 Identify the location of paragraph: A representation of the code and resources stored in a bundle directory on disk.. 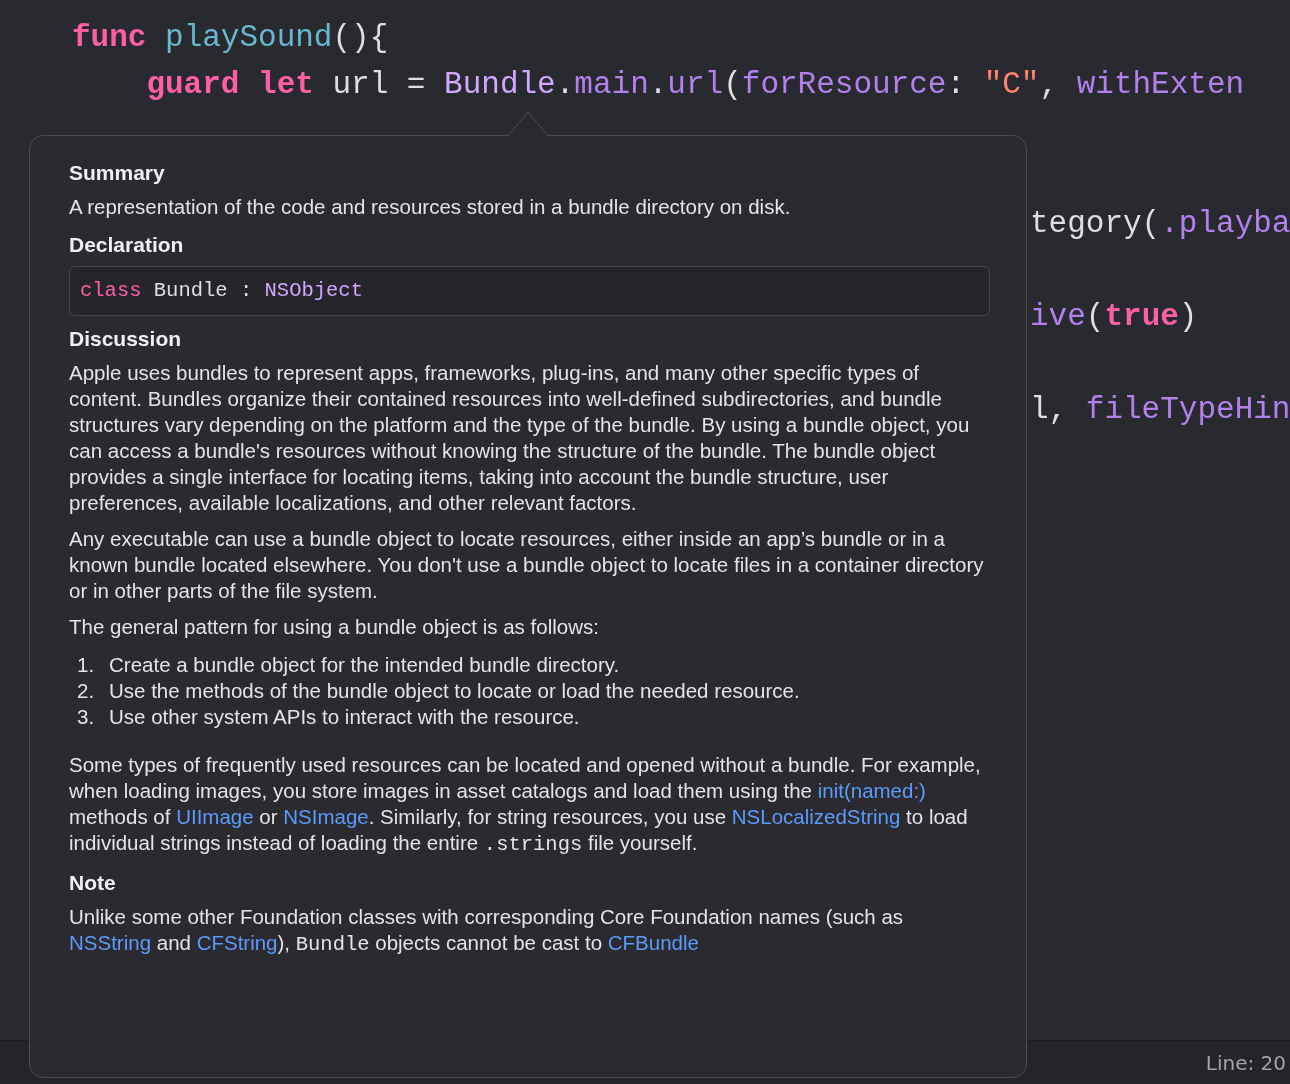
(430, 207).